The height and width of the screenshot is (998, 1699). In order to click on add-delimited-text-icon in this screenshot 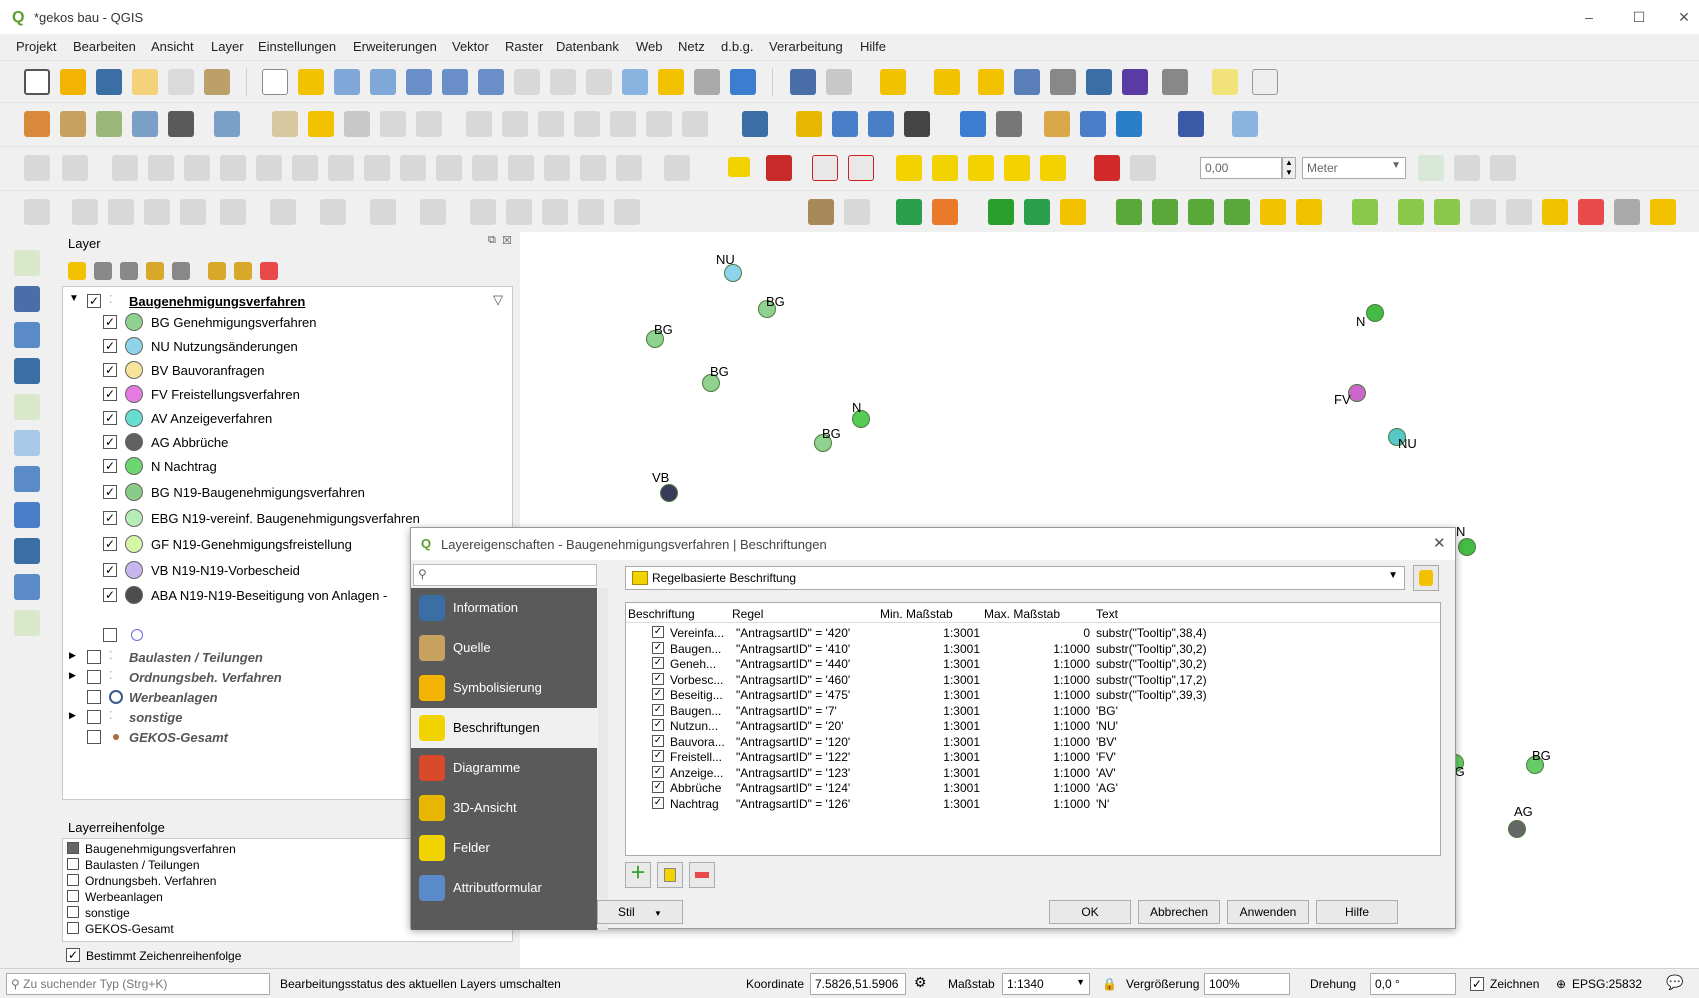, I will do `click(27, 371)`.